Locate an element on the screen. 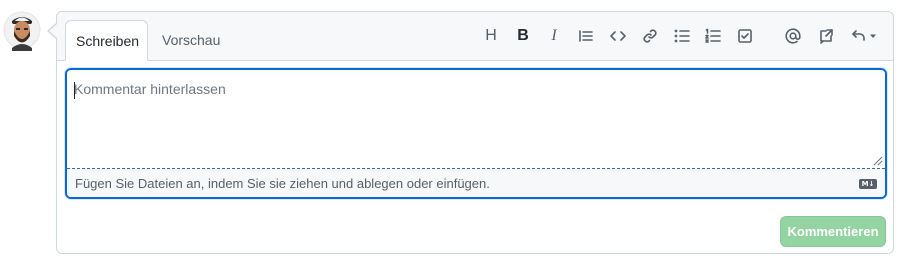  quote-icon is located at coordinates (586, 36).